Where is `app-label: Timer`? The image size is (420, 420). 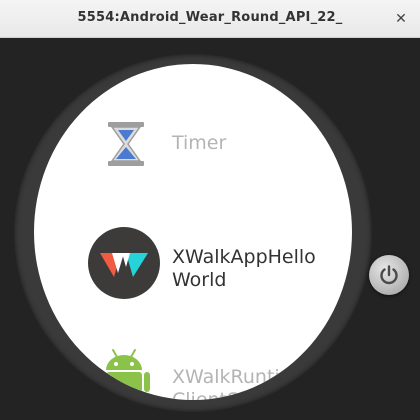 app-label: Timer is located at coordinates (199, 143).